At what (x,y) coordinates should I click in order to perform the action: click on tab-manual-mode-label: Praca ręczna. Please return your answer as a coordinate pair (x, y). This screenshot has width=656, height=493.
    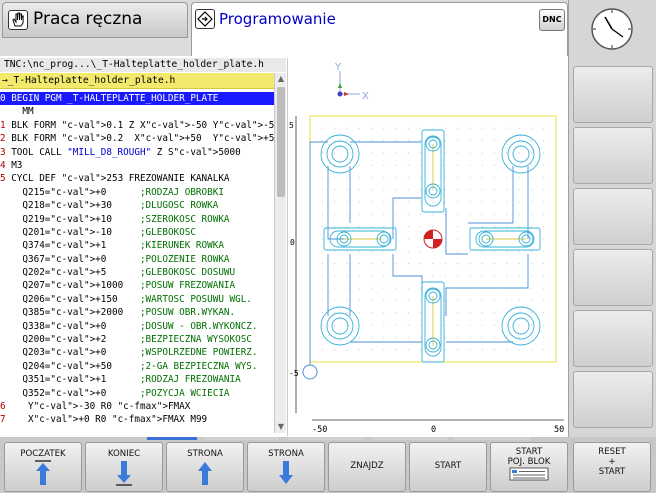
    Looking at the image, I should click on (88, 19).